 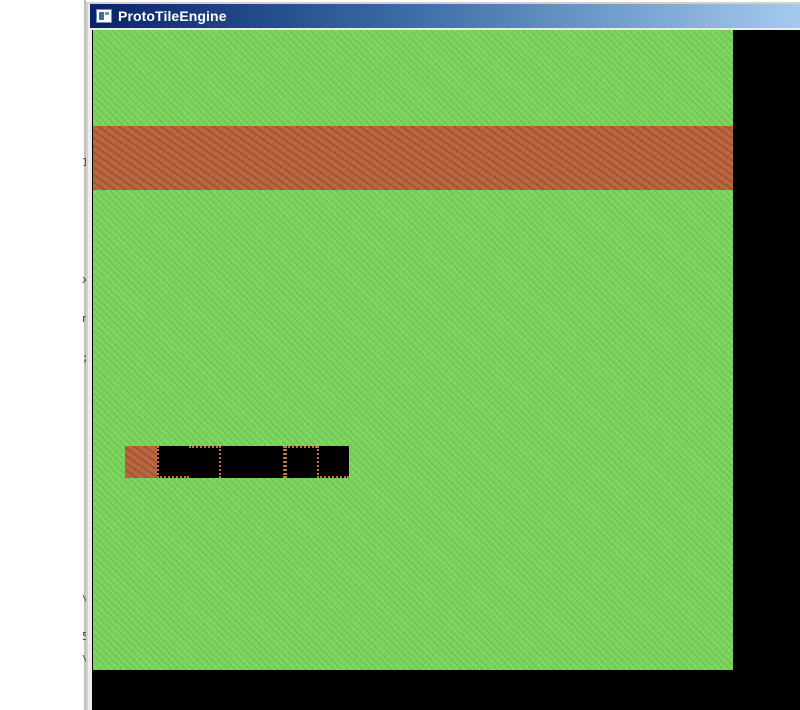 What do you see at coordinates (44, 355) in the screenshot?
I see `background-window: 1 x n ; \ 5 \` at bounding box center [44, 355].